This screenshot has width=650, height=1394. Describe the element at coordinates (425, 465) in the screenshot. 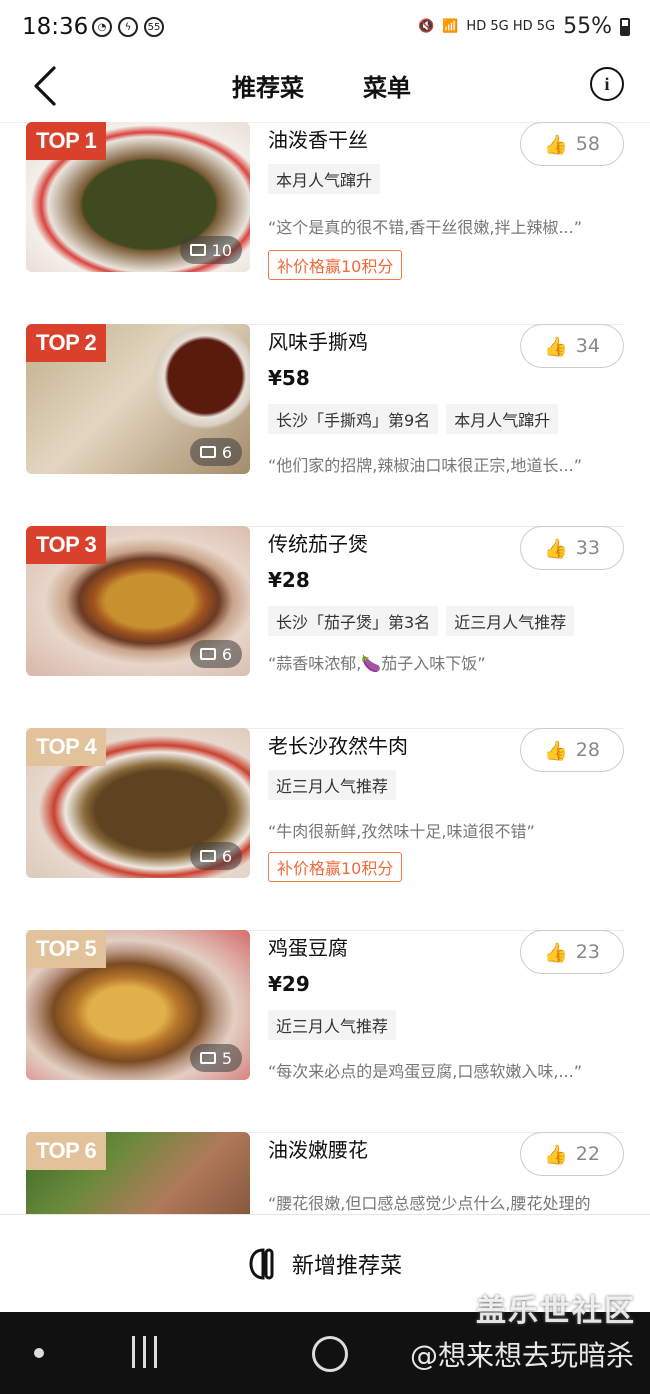

I see `review-quote: “他们家的招牌,辣椒油口味很正宗,地道长...”` at that location.